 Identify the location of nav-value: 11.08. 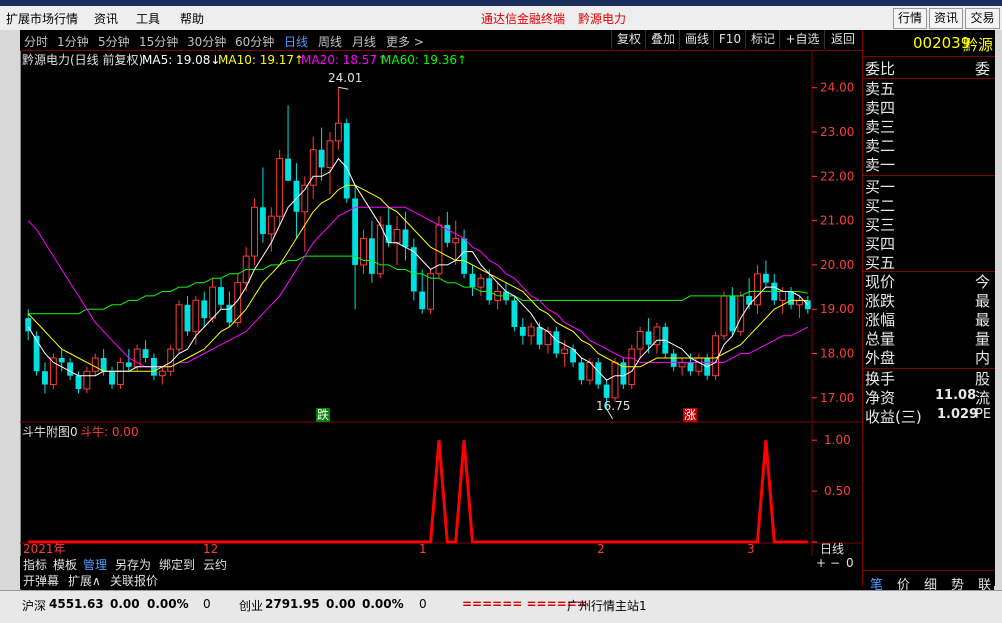
(956, 395).